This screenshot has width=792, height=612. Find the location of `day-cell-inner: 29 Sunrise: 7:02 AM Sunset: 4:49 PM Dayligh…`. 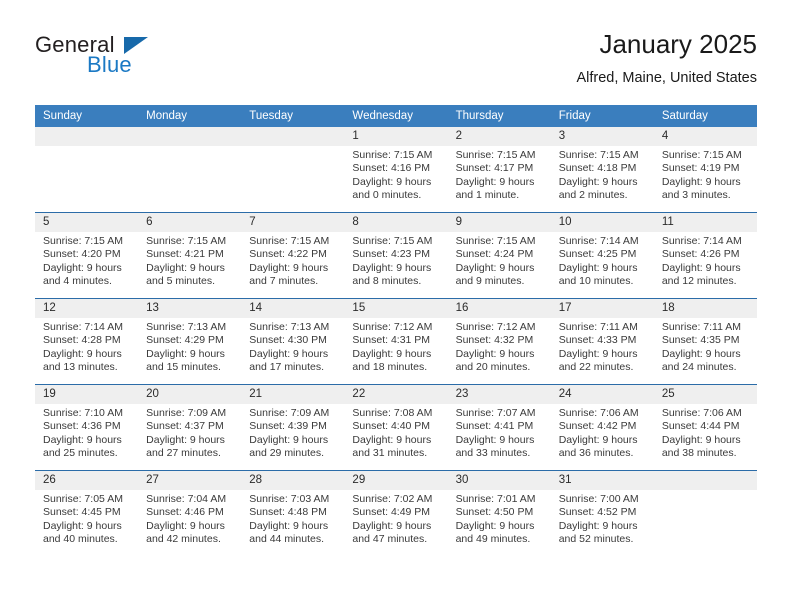

day-cell-inner: 29 Sunrise: 7:02 AM Sunset: 4:49 PM Dayligh… is located at coordinates (396, 513).